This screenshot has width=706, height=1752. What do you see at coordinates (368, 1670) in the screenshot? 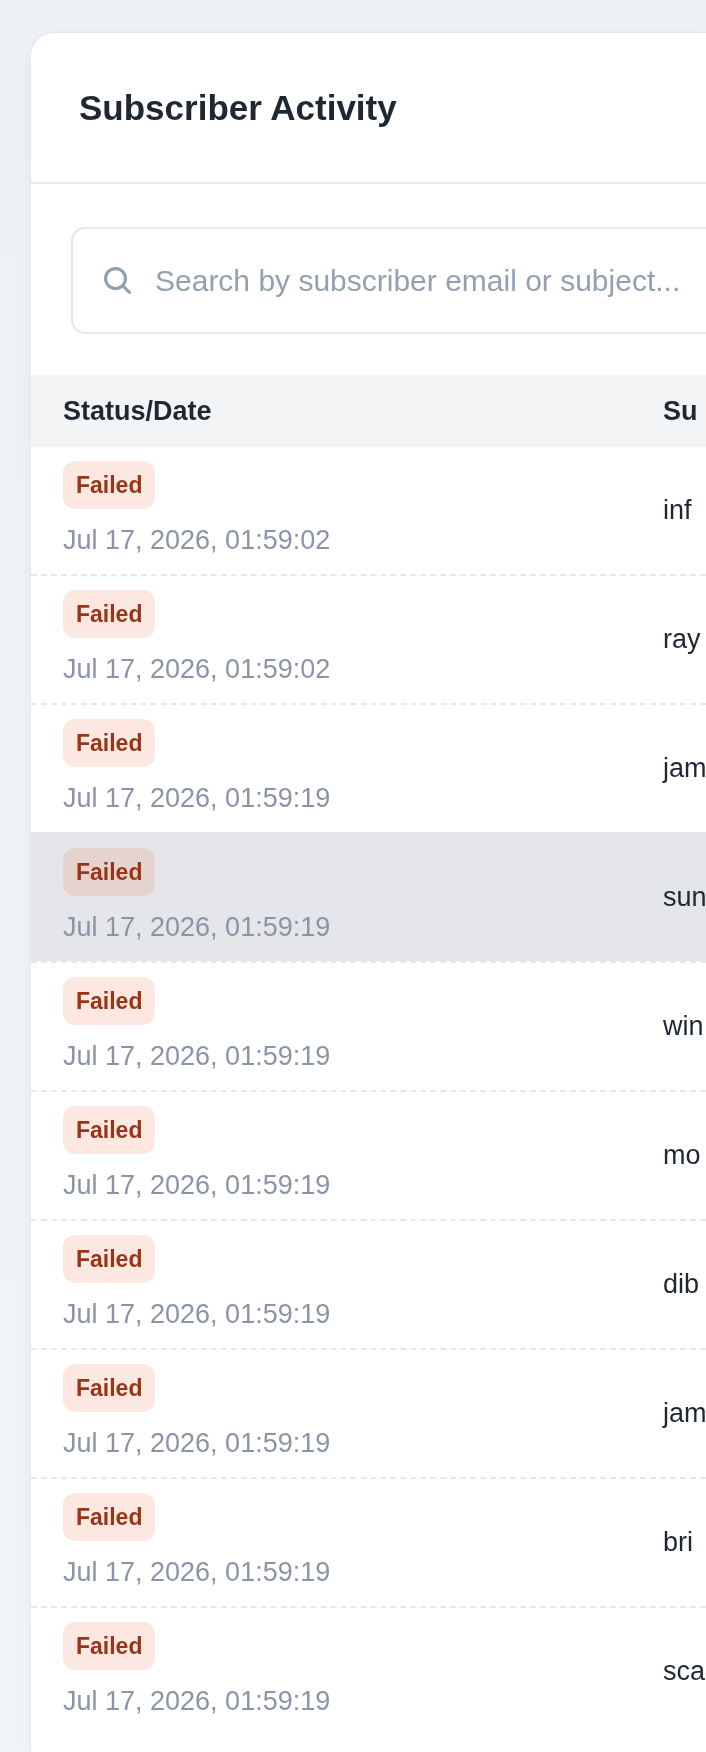
I see `table-row: Failed Jul 17, 2026, 01:59:19 sca` at bounding box center [368, 1670].